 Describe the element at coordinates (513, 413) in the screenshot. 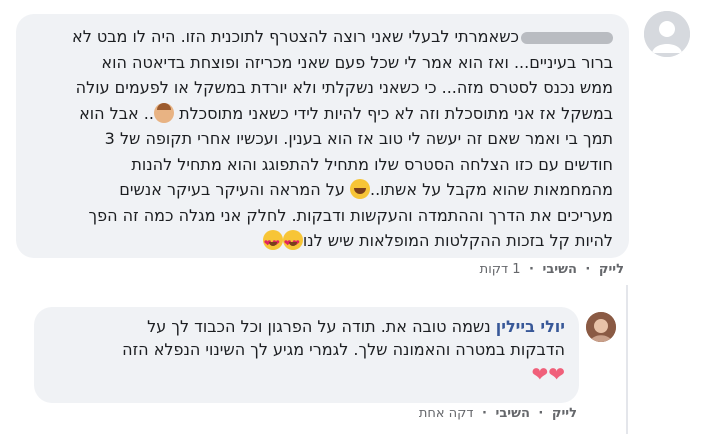

I see `reply-reply-link: השיבי` at that location.